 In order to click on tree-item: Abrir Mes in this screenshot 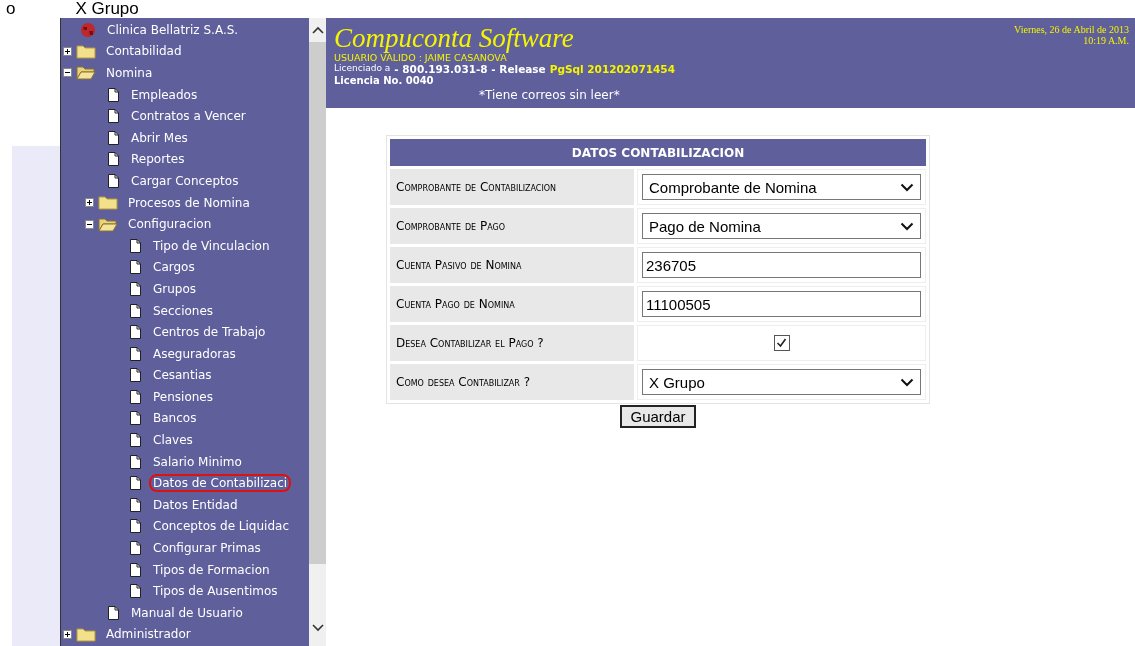, I will do `click(159, 137)`.